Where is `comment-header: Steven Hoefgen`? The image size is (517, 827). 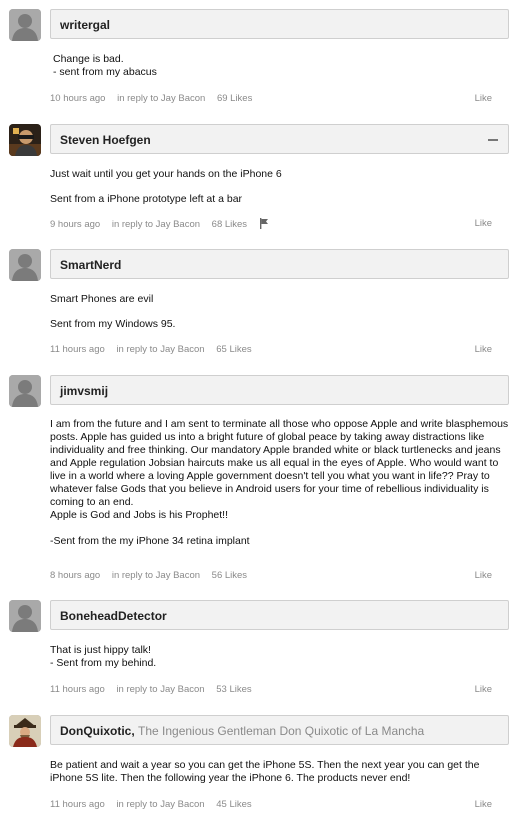 comment-header: Steven Hoefgen is located at coordinates (279, 139).